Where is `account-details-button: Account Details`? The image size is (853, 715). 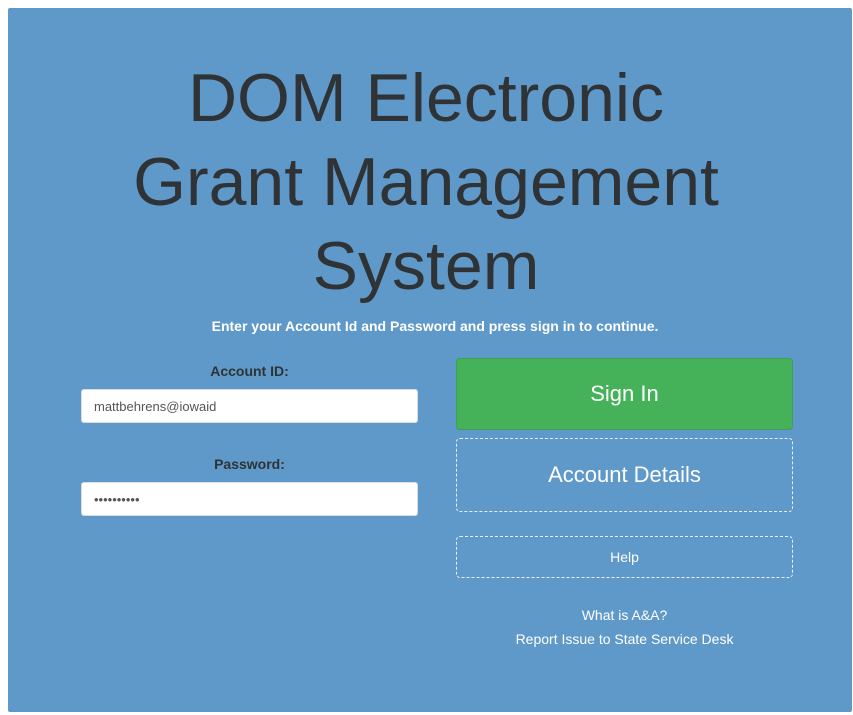 account-details-button: Account Details is located at coordinates (624, 475).